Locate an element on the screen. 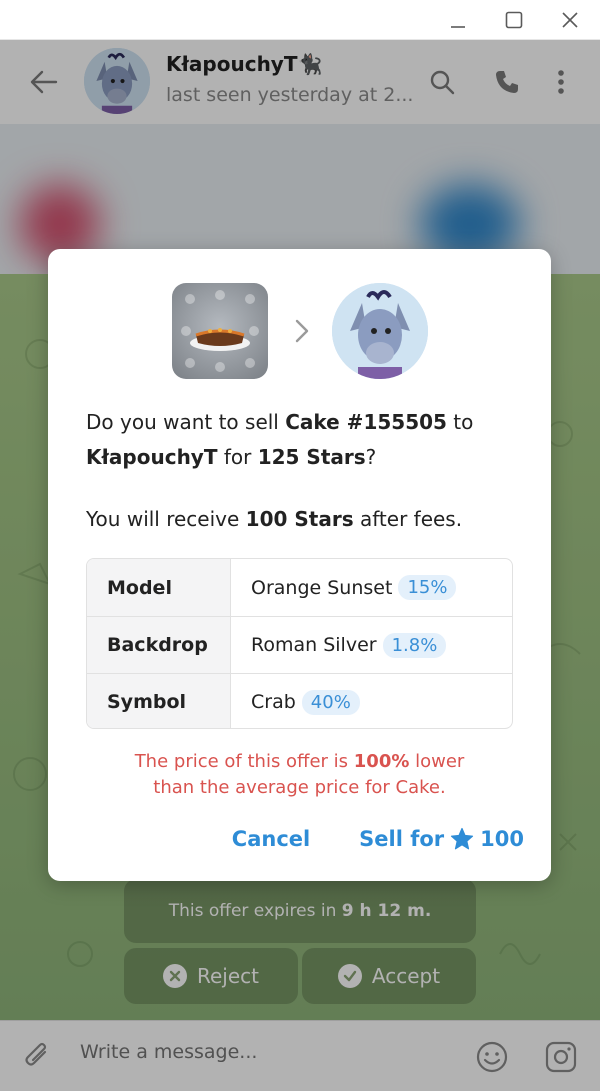 The height and width of the screenshot is (1091, 600). maximize-button is located at coordinates (514, 20).